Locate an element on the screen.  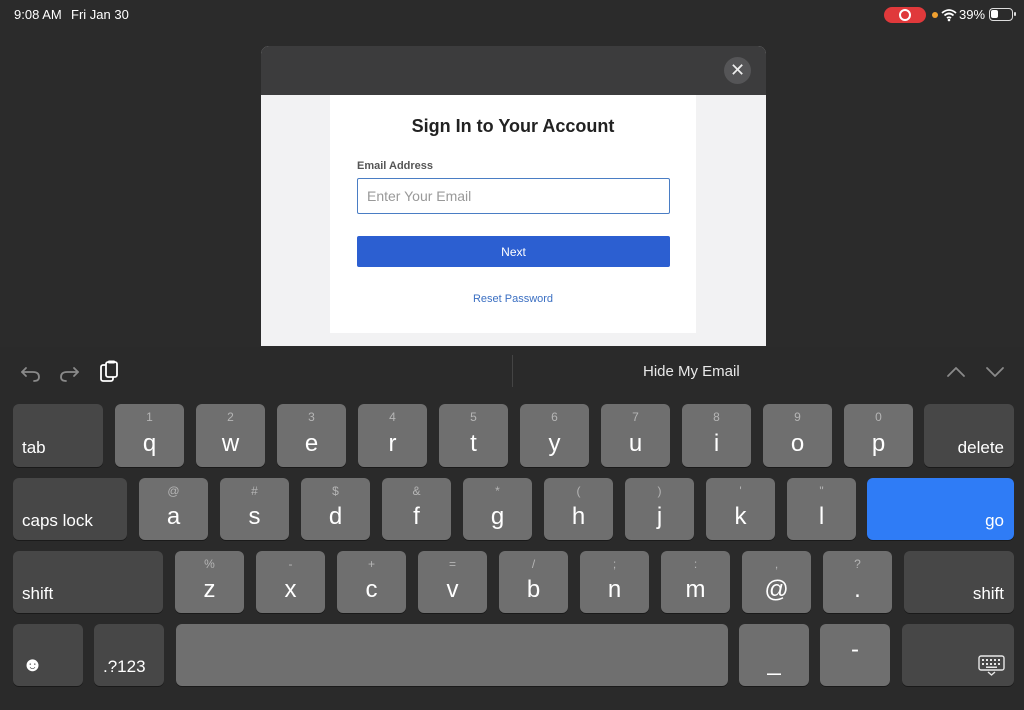
key-alt-label: 7 is located at coordinates (635, 417).